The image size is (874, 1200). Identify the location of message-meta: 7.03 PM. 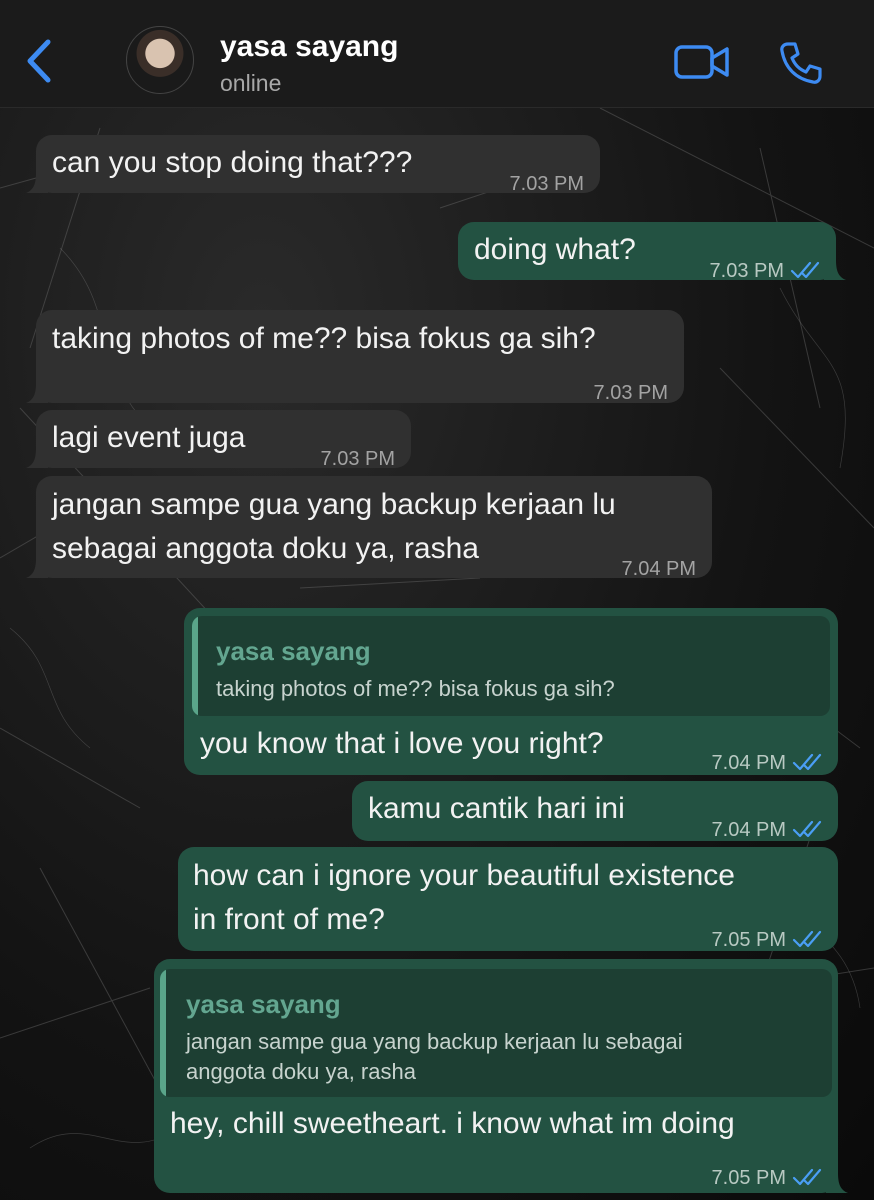
(765, 271).